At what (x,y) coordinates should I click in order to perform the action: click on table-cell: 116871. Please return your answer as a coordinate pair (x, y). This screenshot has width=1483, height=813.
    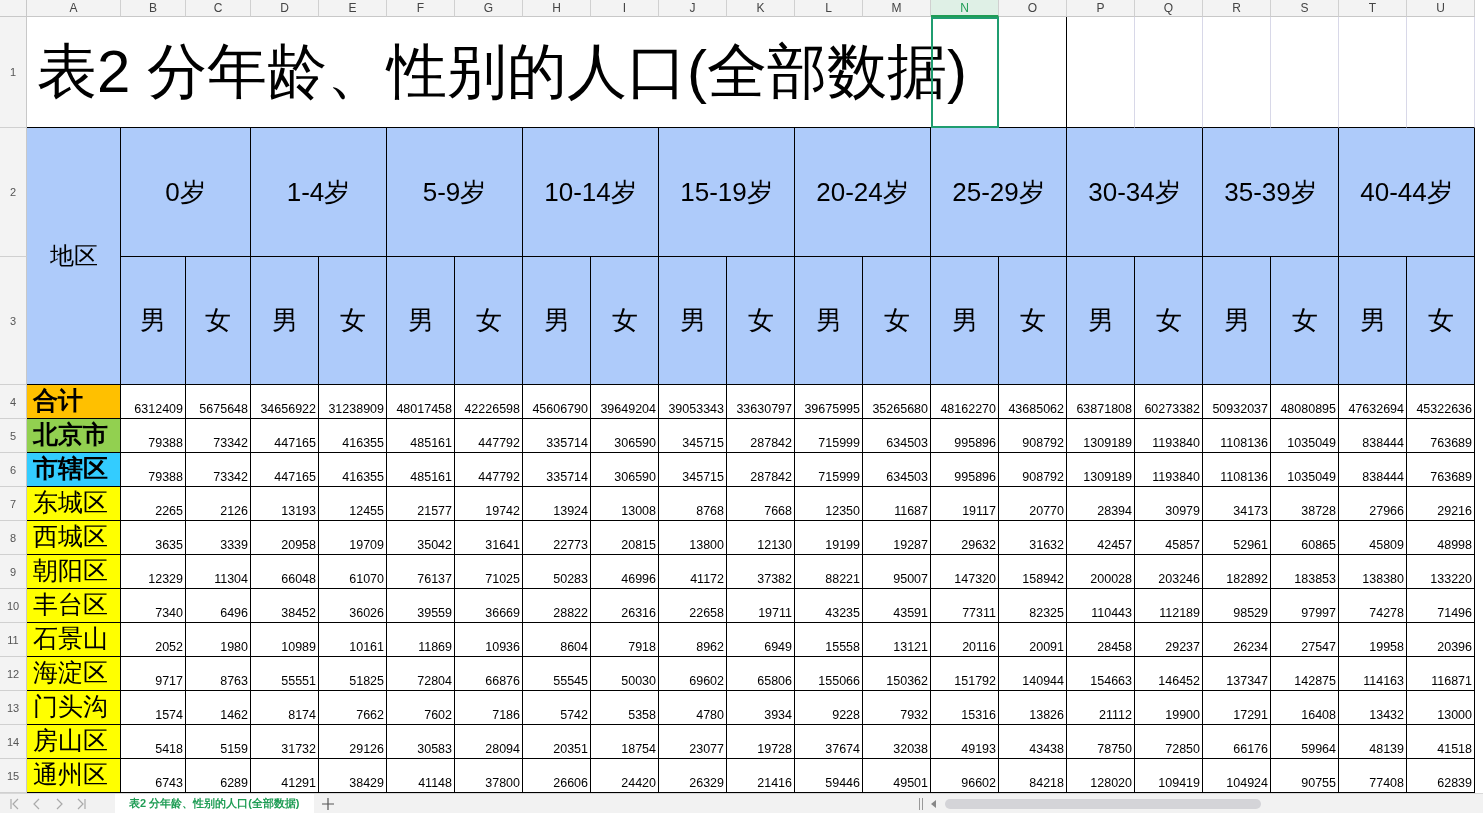
    Looking at the image, I should click on (1441, 674).